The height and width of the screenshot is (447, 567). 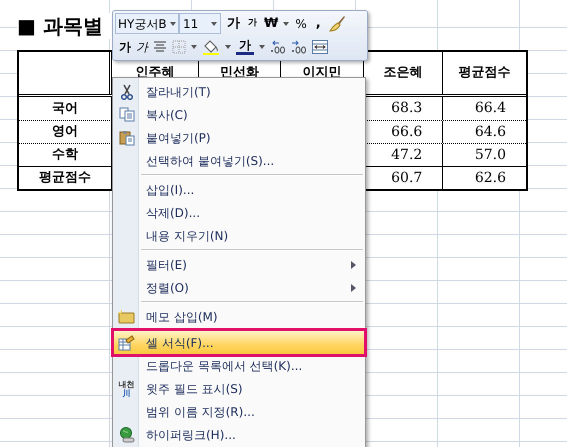 I want to click on copy-icon, so click(x=126, y=114).